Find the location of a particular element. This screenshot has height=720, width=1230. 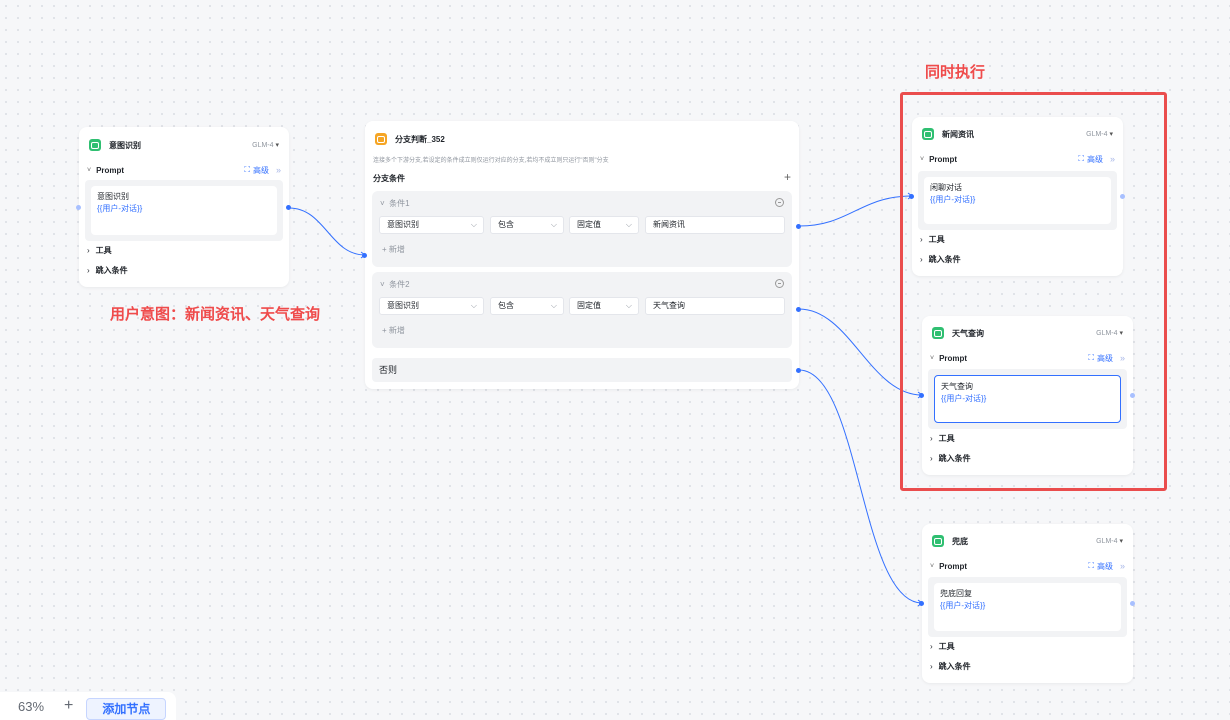

prompt-editor: 兜底回复 {{用户-对话}} is located at coordinates (1027, 607).